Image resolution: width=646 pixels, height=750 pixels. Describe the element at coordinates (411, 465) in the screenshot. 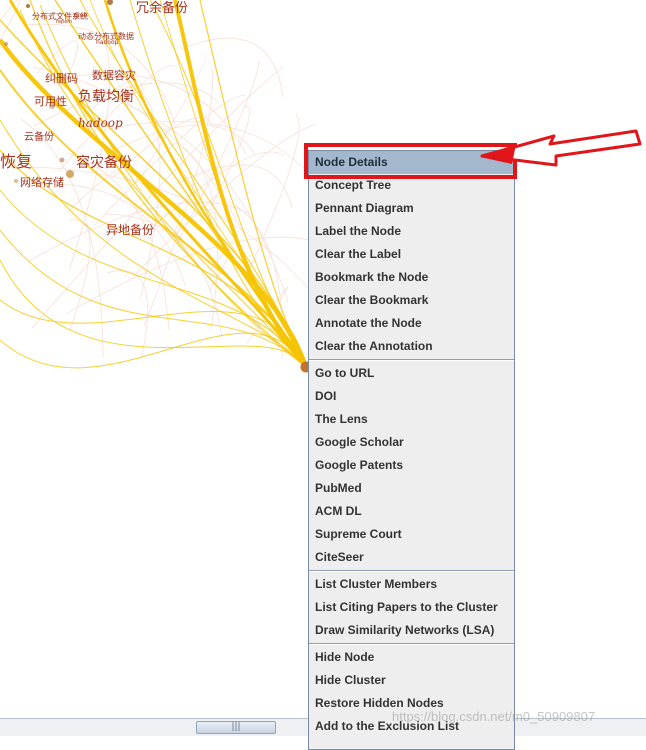

I see `menu-item-google-patents: Google Patents` at that location.